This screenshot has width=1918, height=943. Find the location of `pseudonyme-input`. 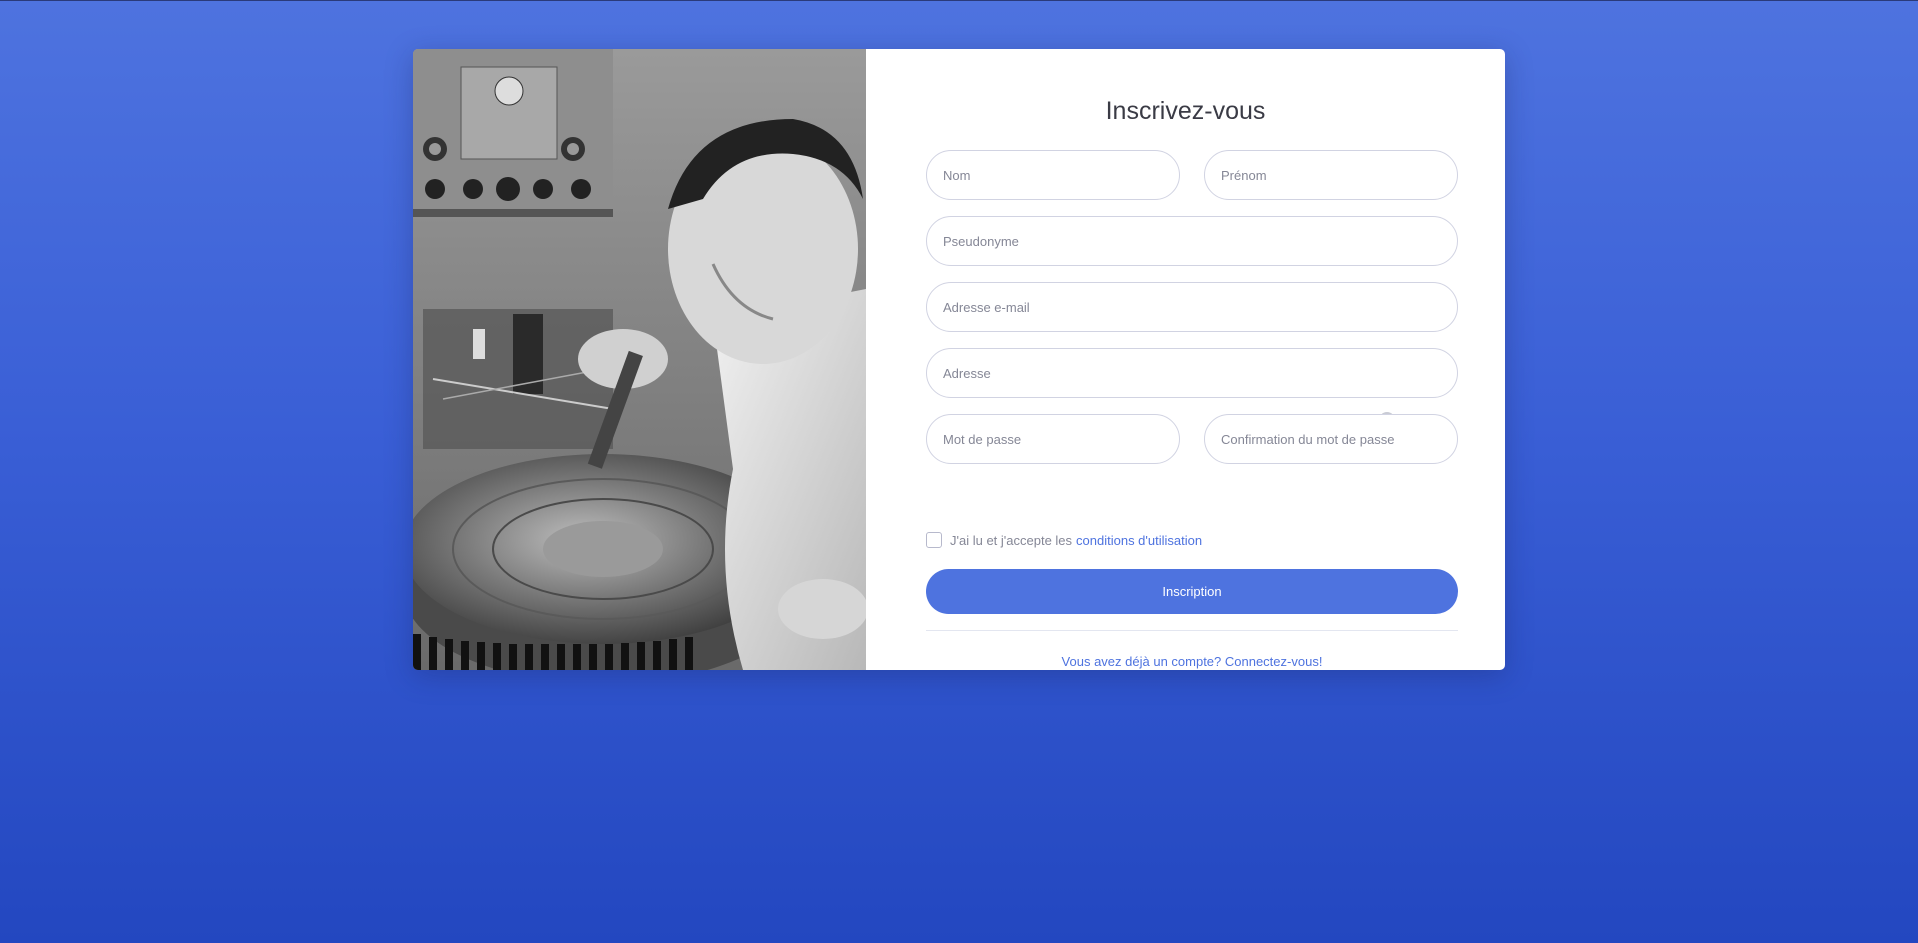

pseudonyme-input is located at coordinates (1192, 241).